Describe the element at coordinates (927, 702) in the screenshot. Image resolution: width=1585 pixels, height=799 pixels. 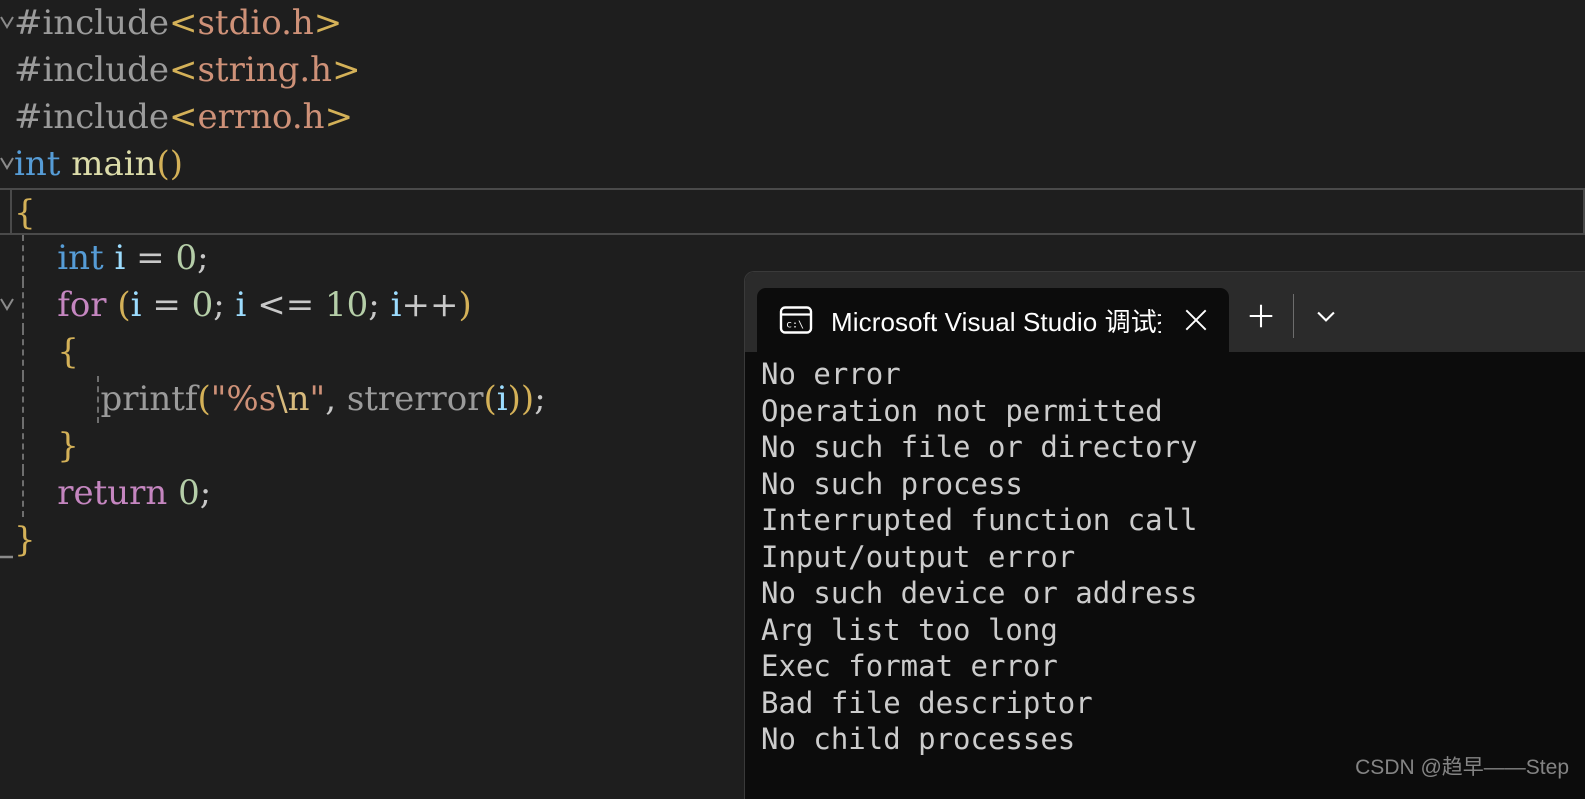
I see `terminal-output-line: Bad file descriptor` at that location.